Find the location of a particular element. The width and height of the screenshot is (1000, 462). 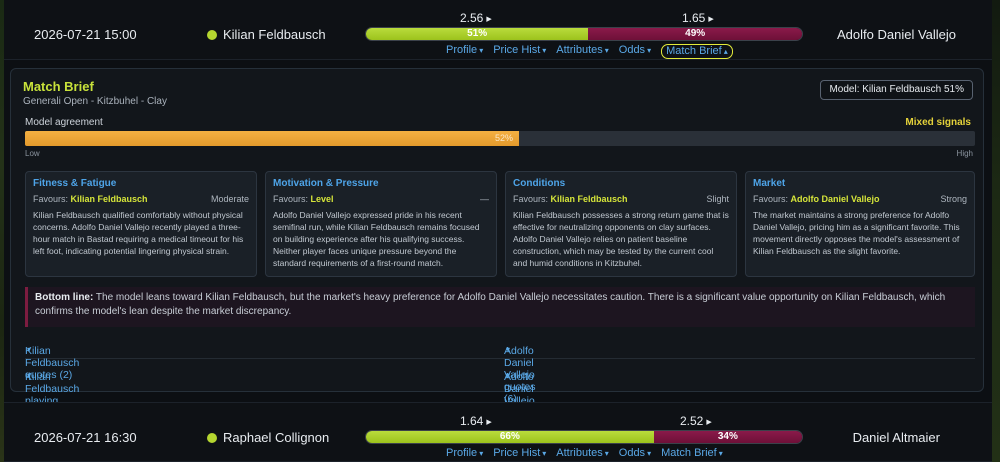

player1: Raphael Collignon is located at coordinates (268, 437).